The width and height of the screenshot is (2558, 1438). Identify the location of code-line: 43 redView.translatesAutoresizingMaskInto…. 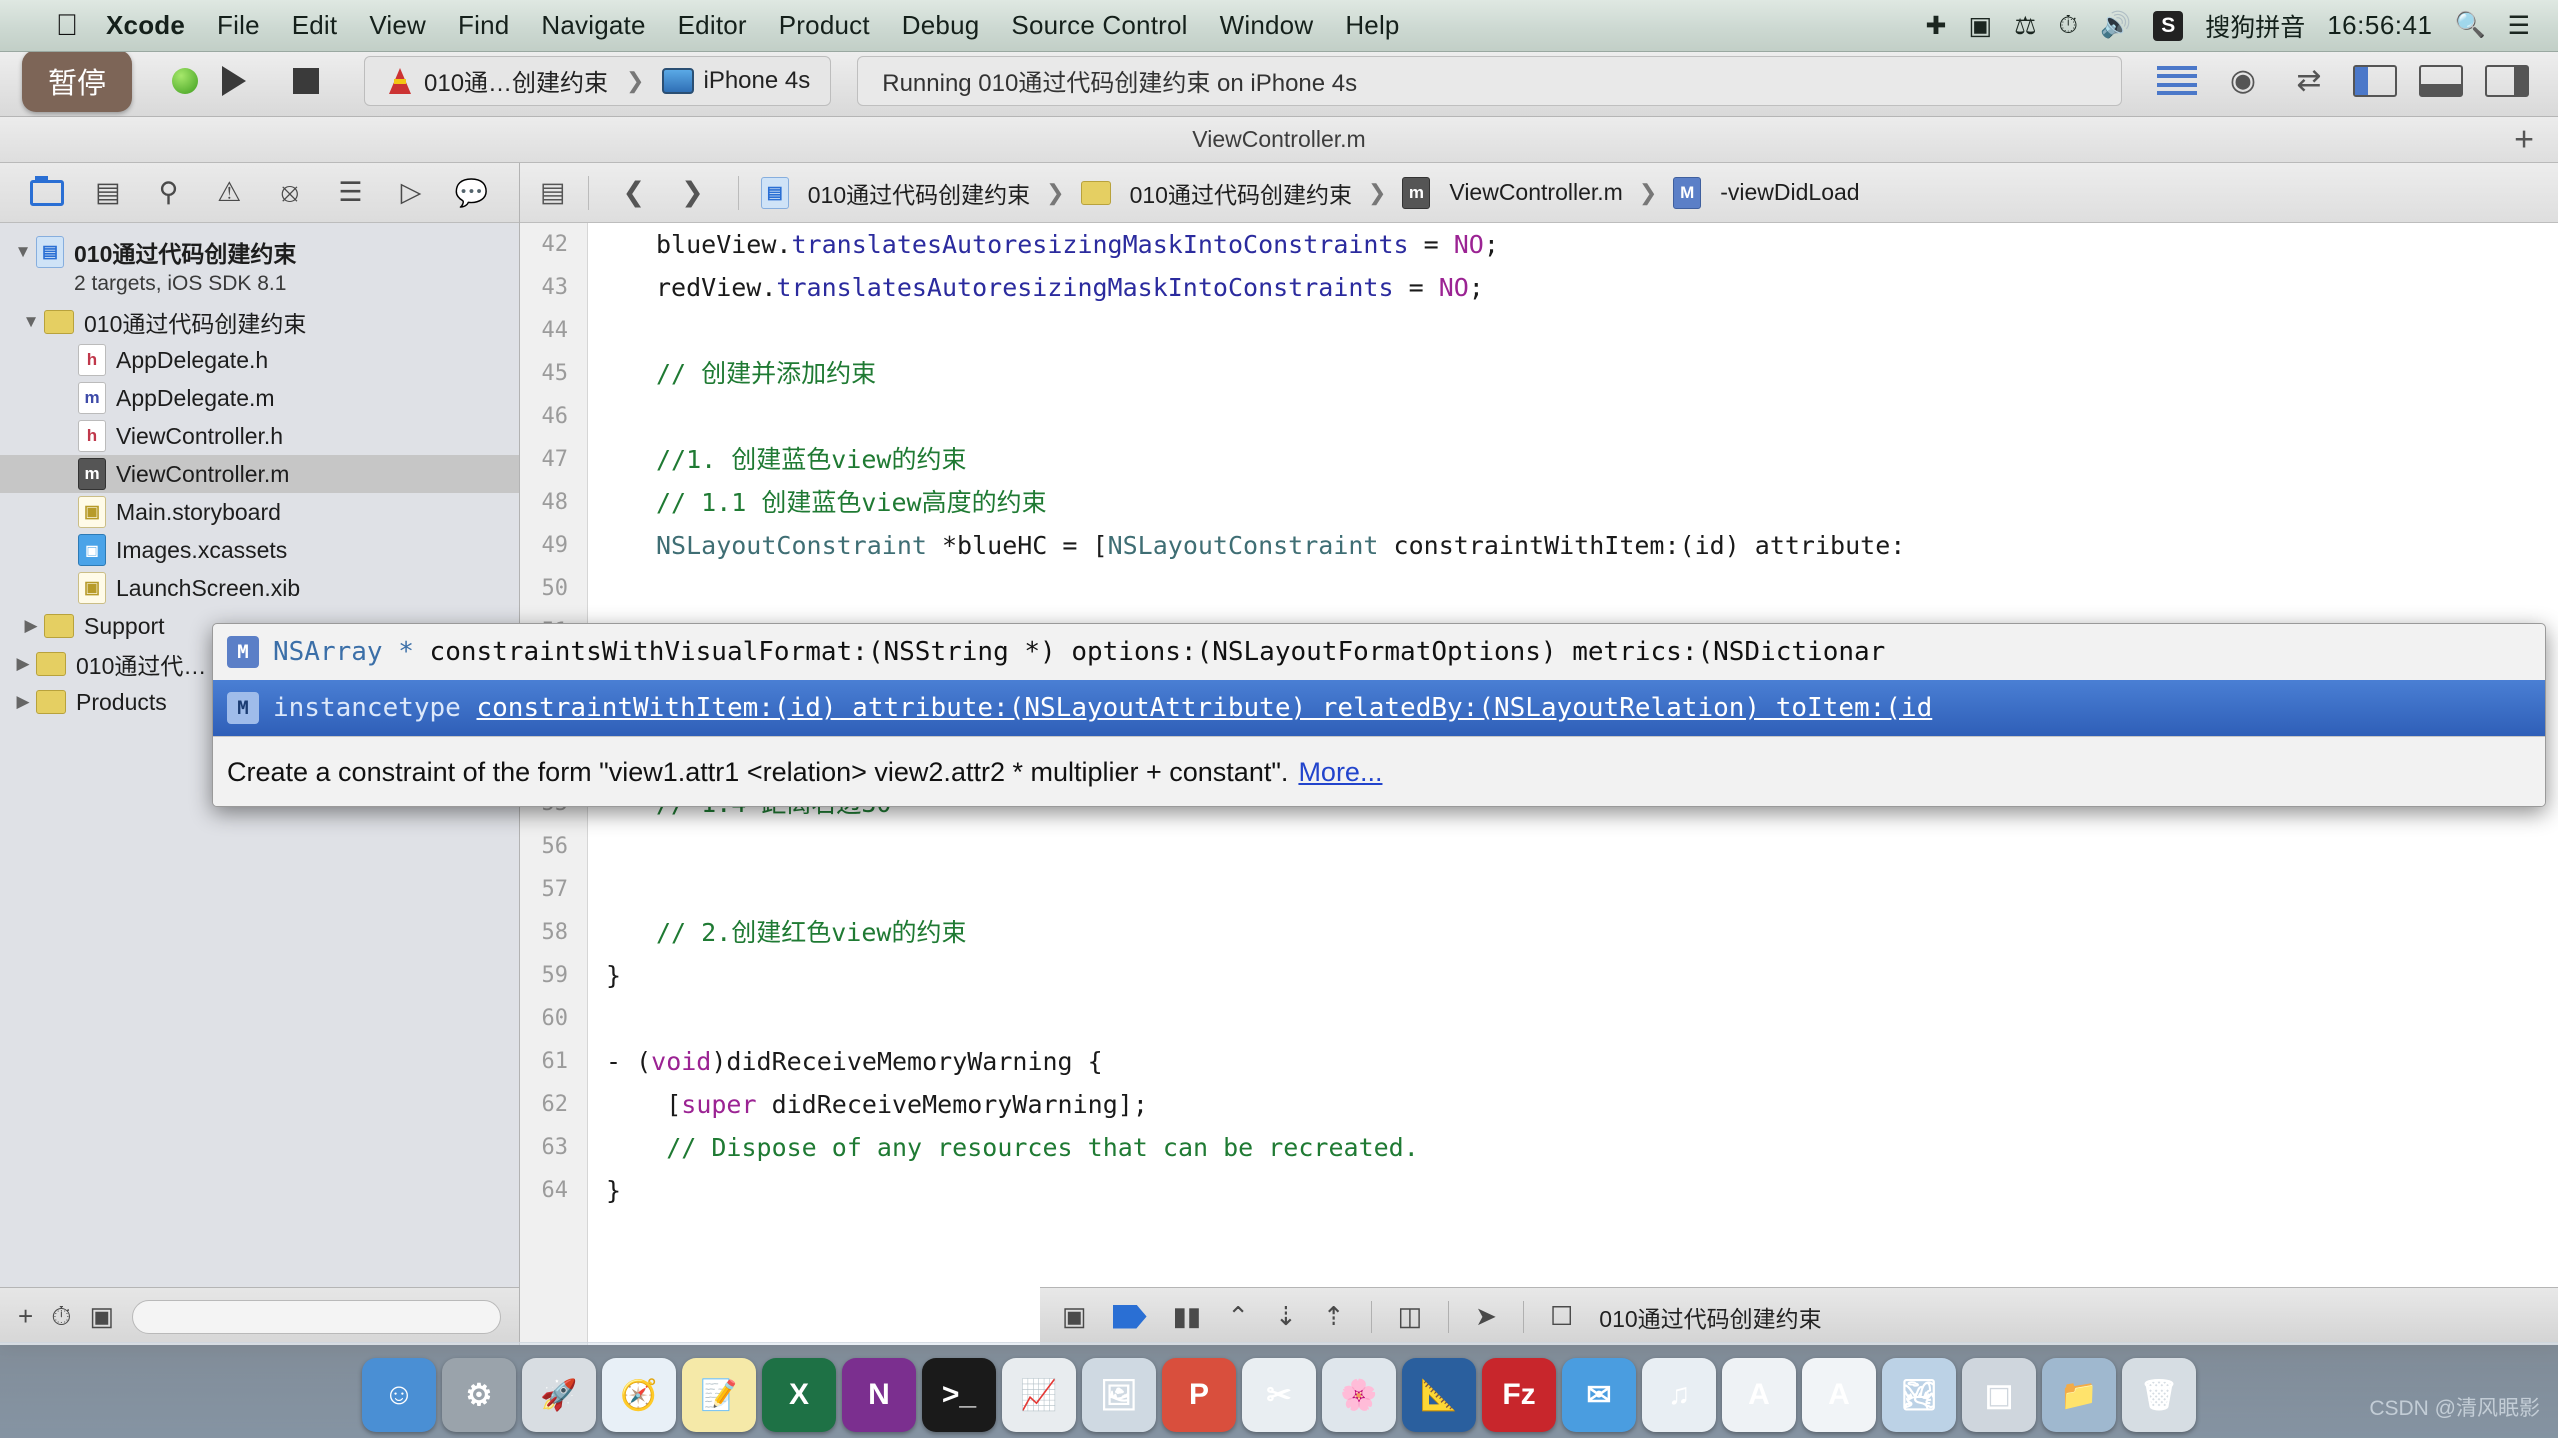
(1539, 287).